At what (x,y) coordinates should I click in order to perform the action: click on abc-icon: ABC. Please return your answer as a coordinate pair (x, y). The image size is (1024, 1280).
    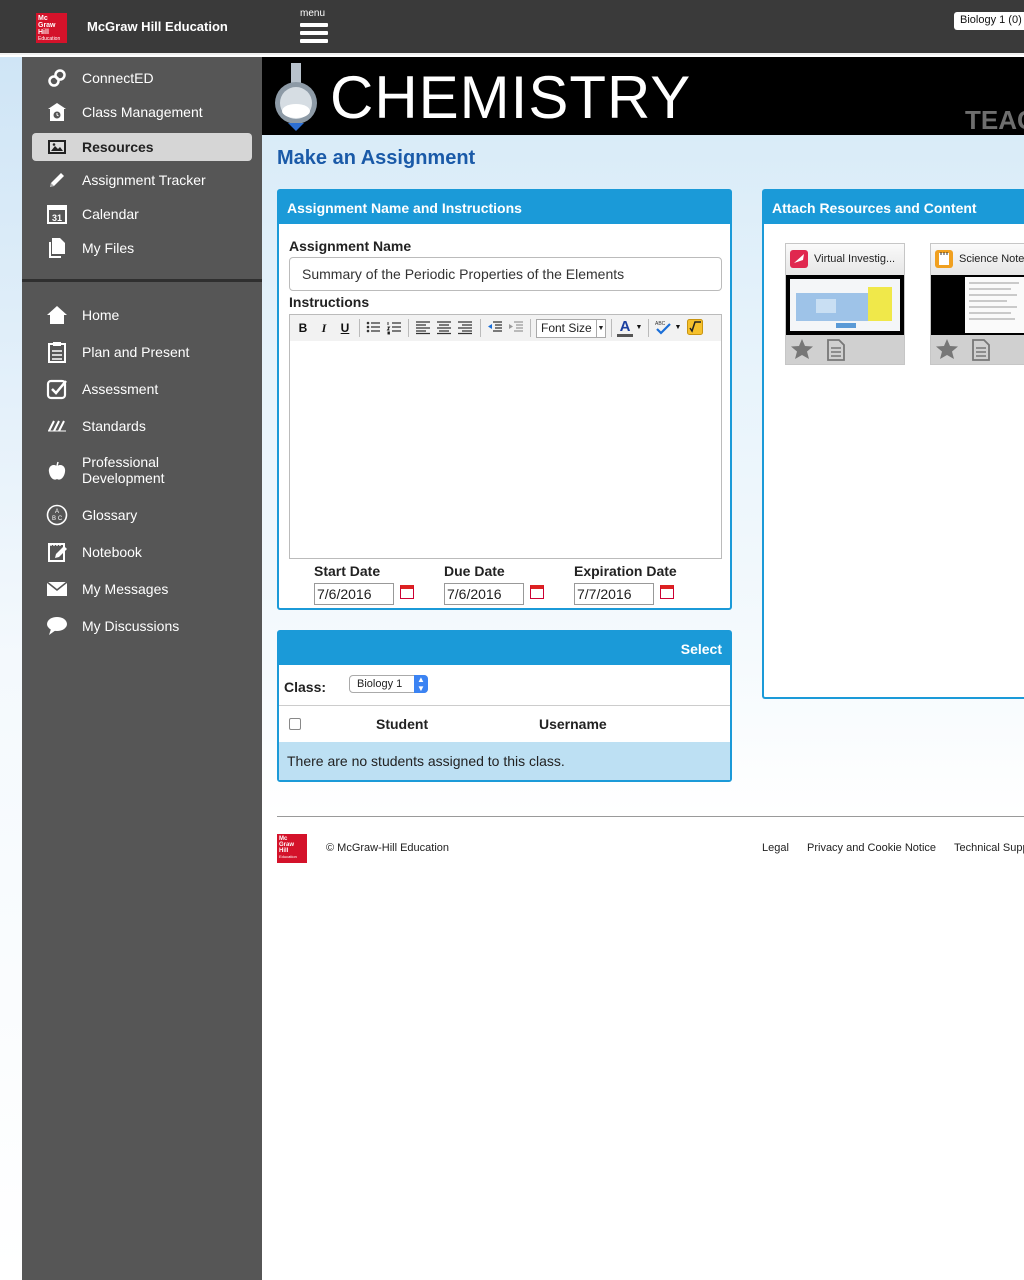
    Looking at the image, I should click on (57, 515).